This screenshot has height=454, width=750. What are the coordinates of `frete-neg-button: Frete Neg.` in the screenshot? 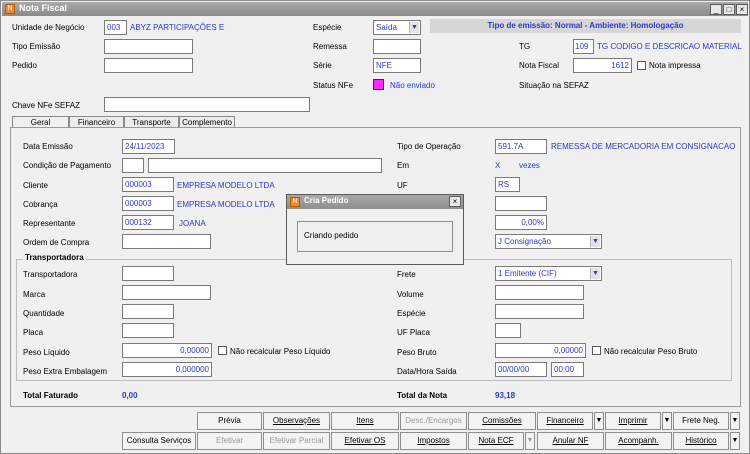 It's located at (701, 421).